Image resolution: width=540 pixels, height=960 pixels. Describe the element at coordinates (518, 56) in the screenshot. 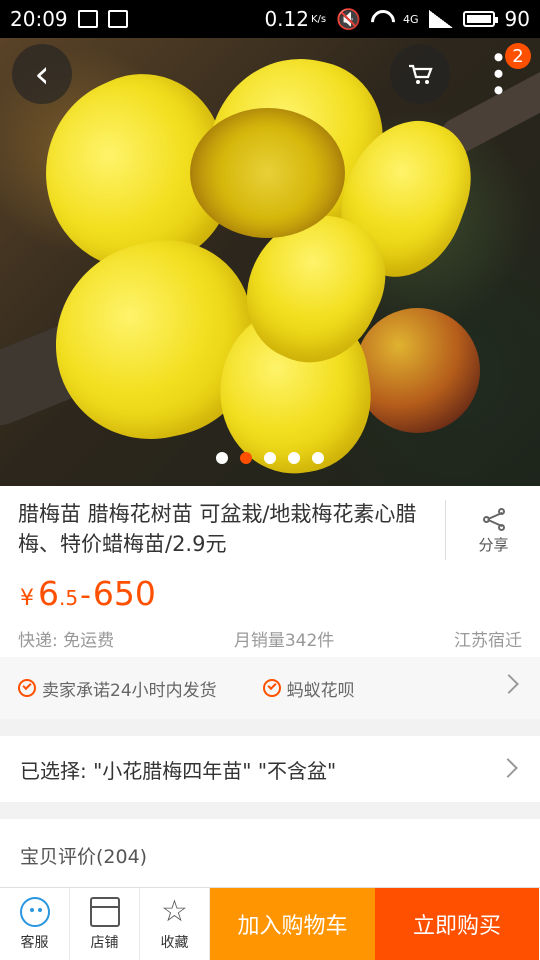

I see `cart-badge: 2` at that location.